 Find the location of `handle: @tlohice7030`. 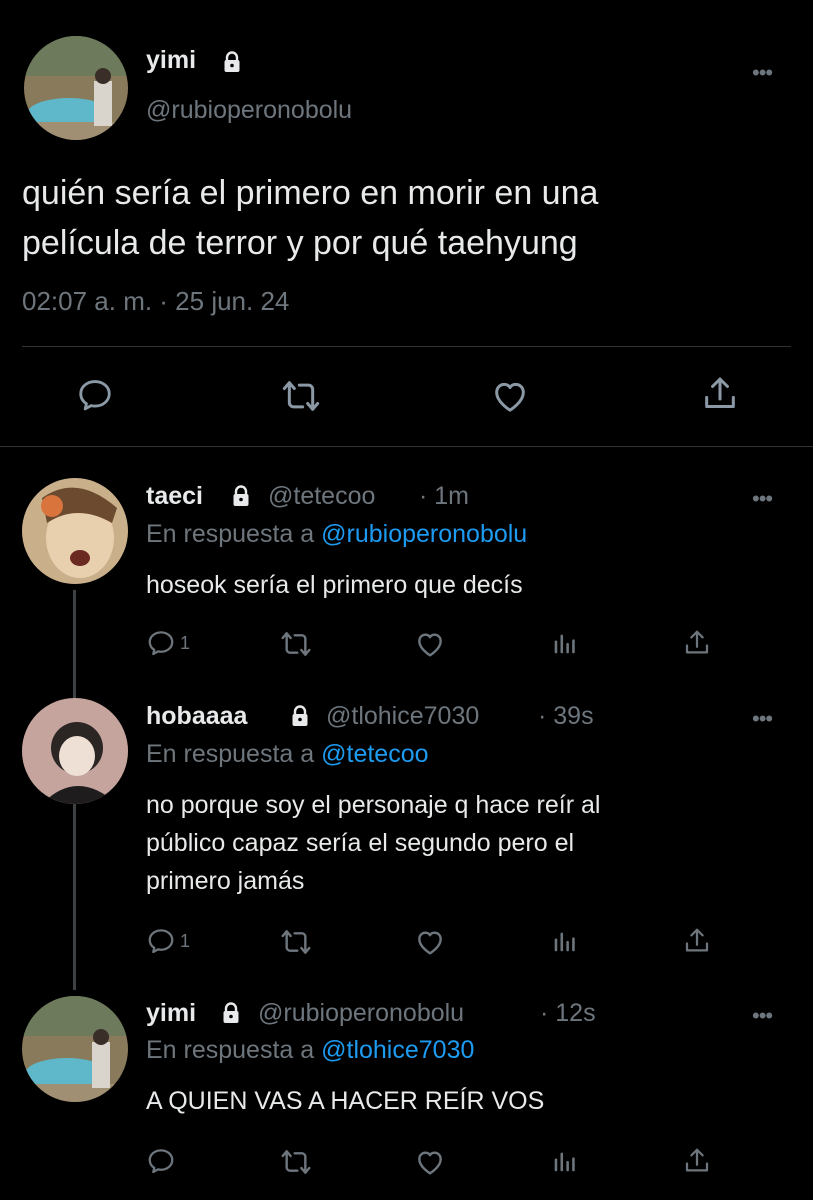

handle: @tlohice7030 is located at coordinates (402, 716).